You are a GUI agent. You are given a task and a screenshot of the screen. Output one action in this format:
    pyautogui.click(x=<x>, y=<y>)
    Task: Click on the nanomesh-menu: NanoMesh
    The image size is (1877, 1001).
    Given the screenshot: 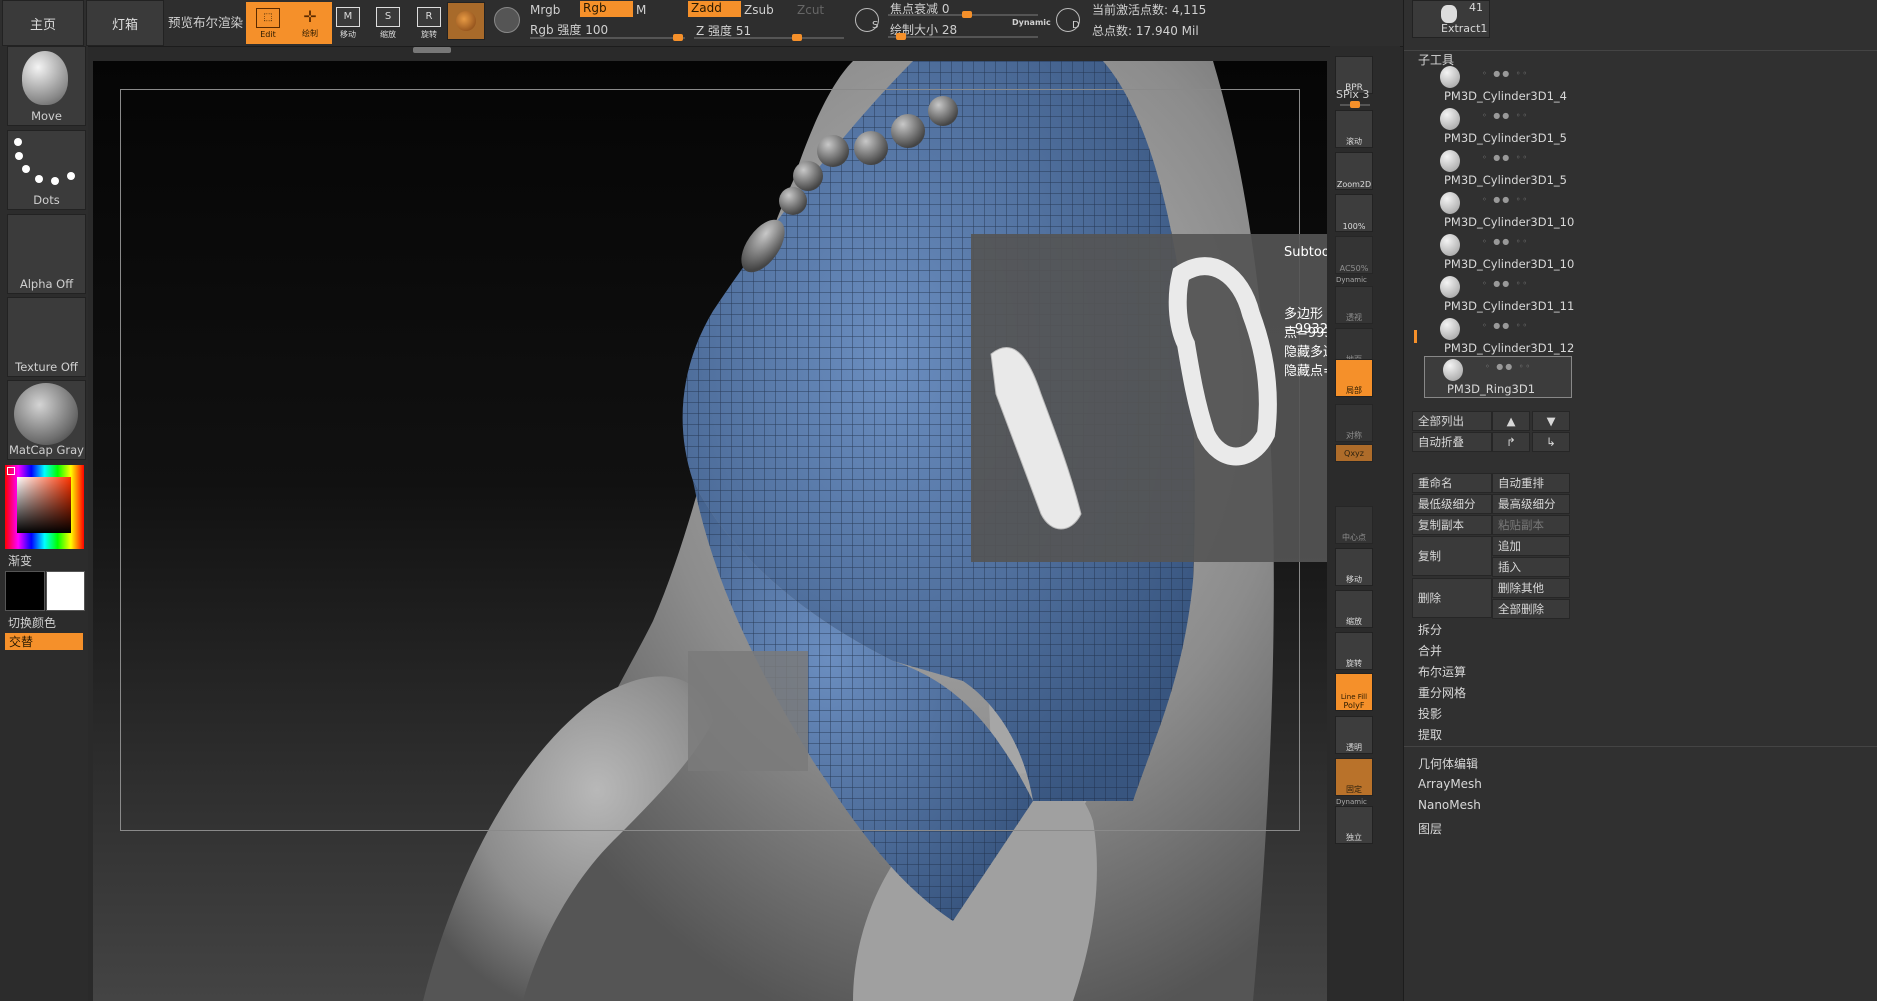 What is the action you would take?
    pyautogui.click(x=1449, y=805)
    